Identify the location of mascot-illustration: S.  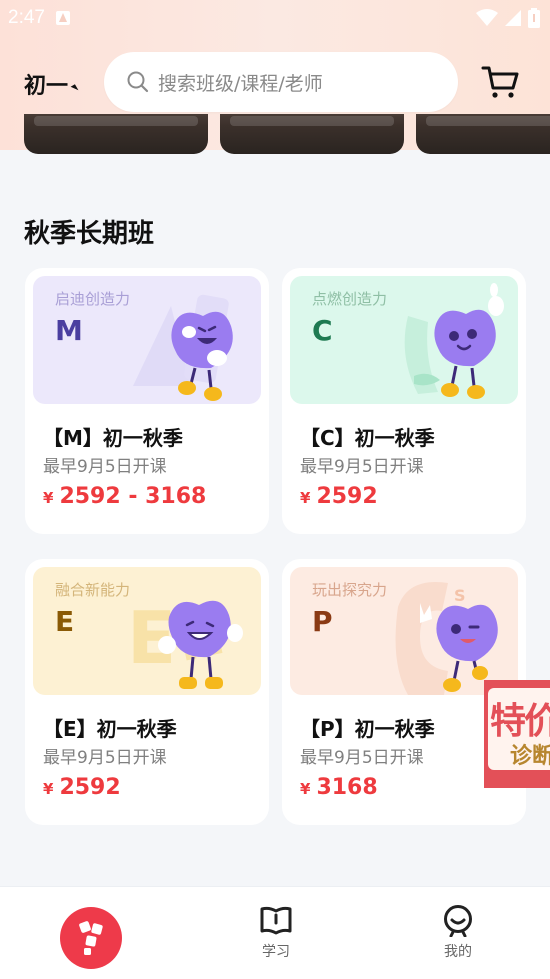
(446, 638).